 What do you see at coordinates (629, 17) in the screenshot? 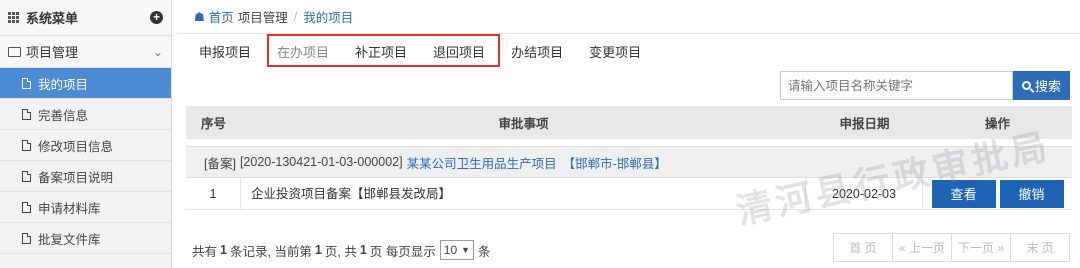
I see `breadcrumb: ☗ 首页 项目管理 / 我的项目` at bounding box center [629, 17].